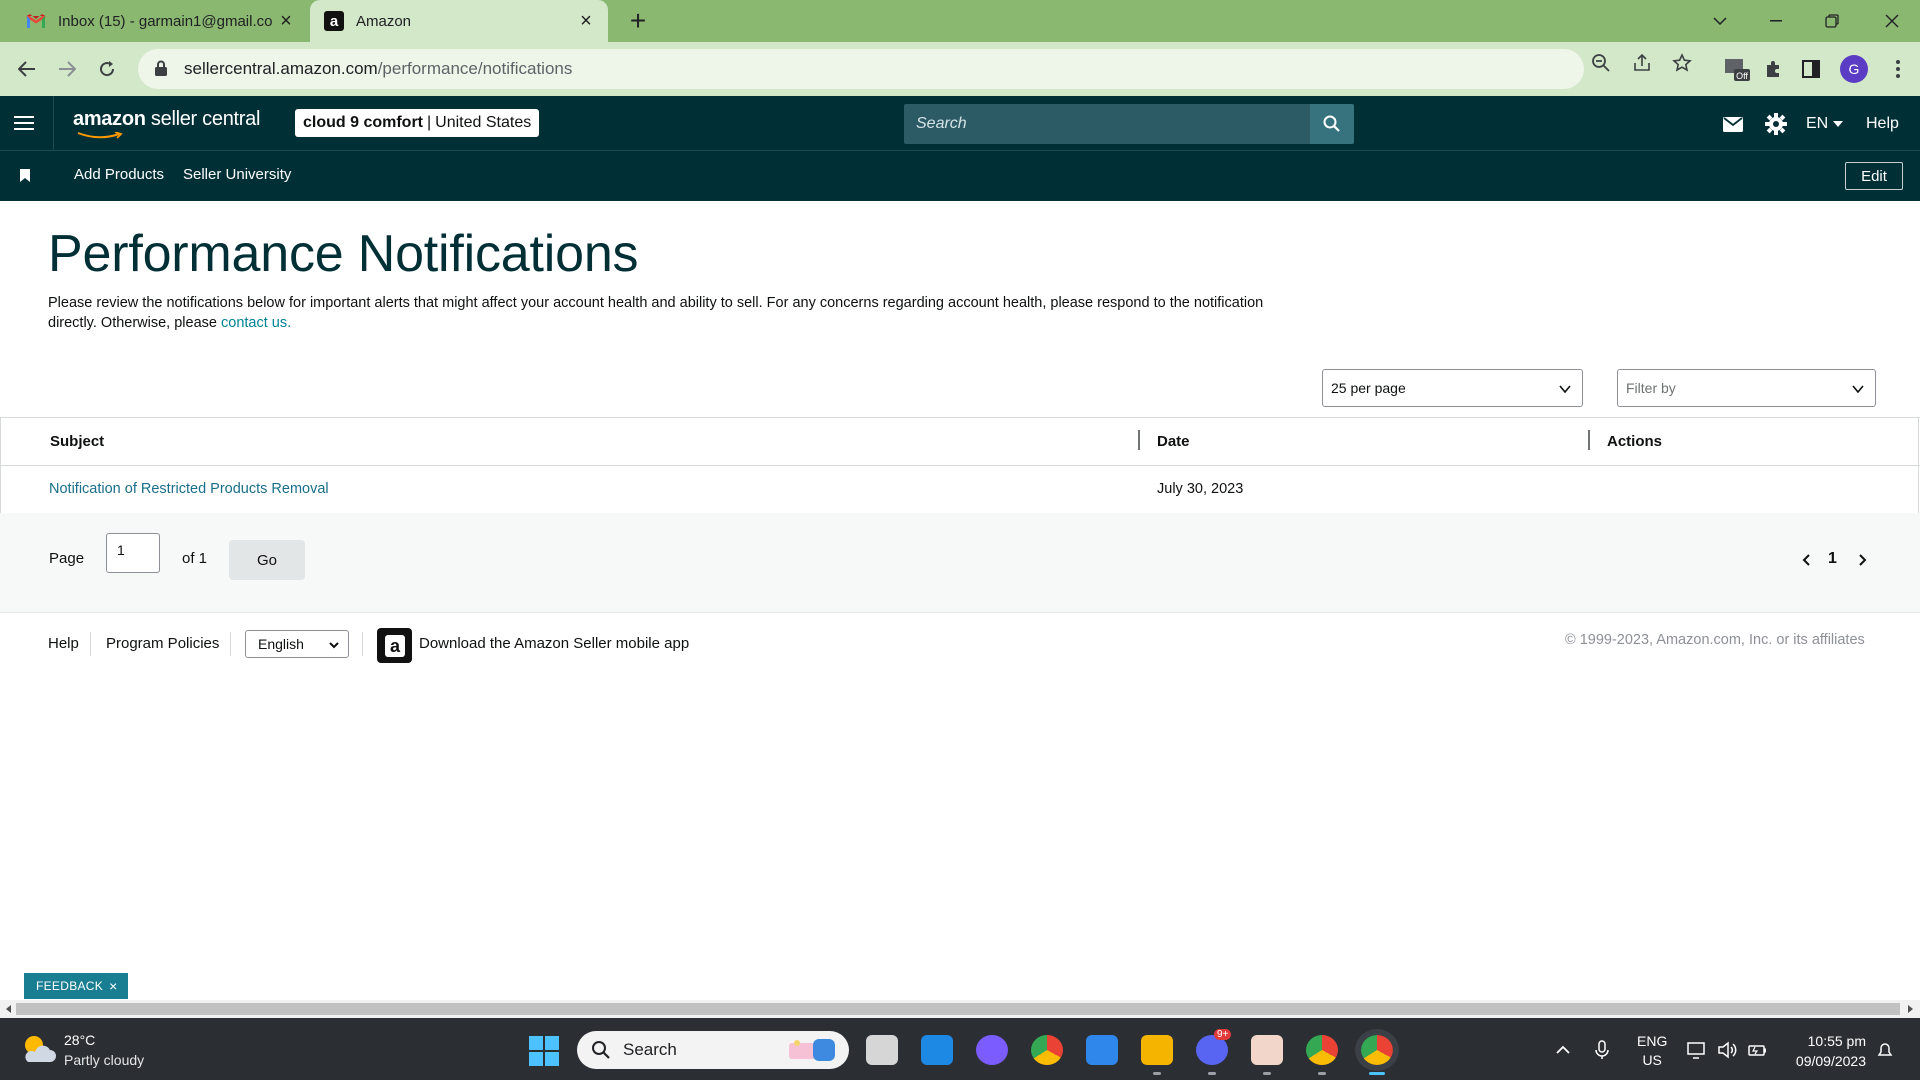  What do you see at coordinates (1322, 1050) in the screenshot?
I see `chrome-profile-icon` at bounding box center [1322, 1050].